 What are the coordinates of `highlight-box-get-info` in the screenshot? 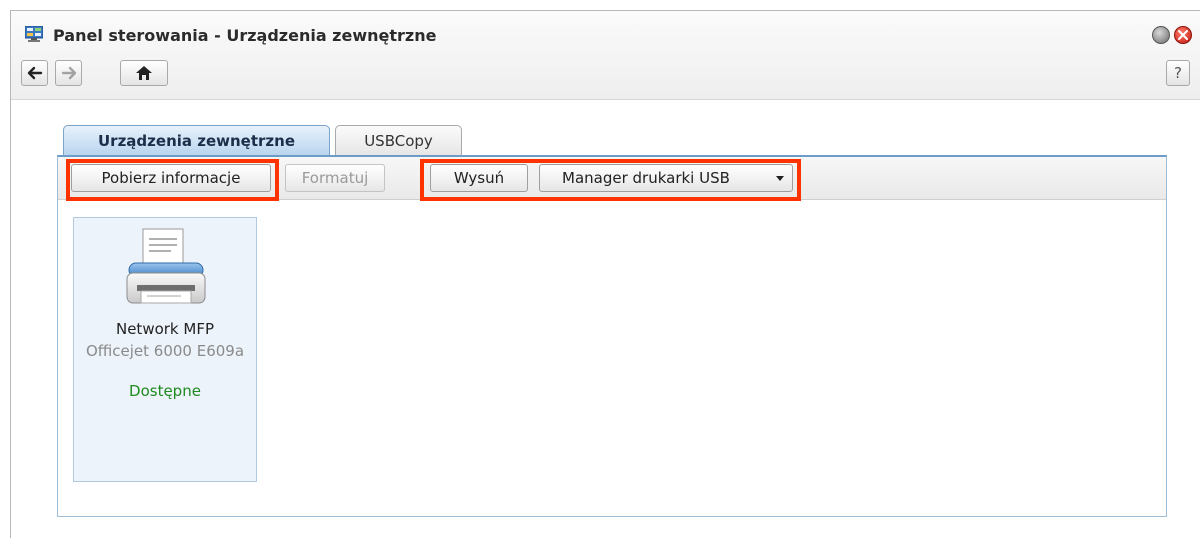 It's located at (172, 180).